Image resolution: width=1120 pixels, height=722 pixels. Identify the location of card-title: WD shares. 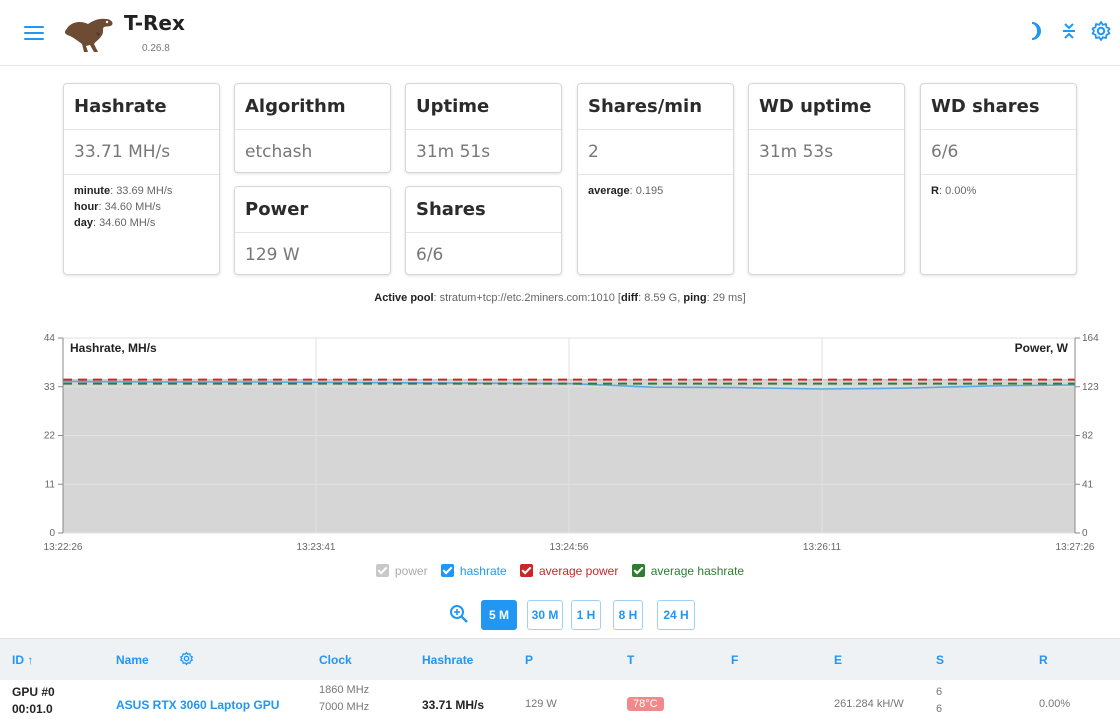
(998, 107).